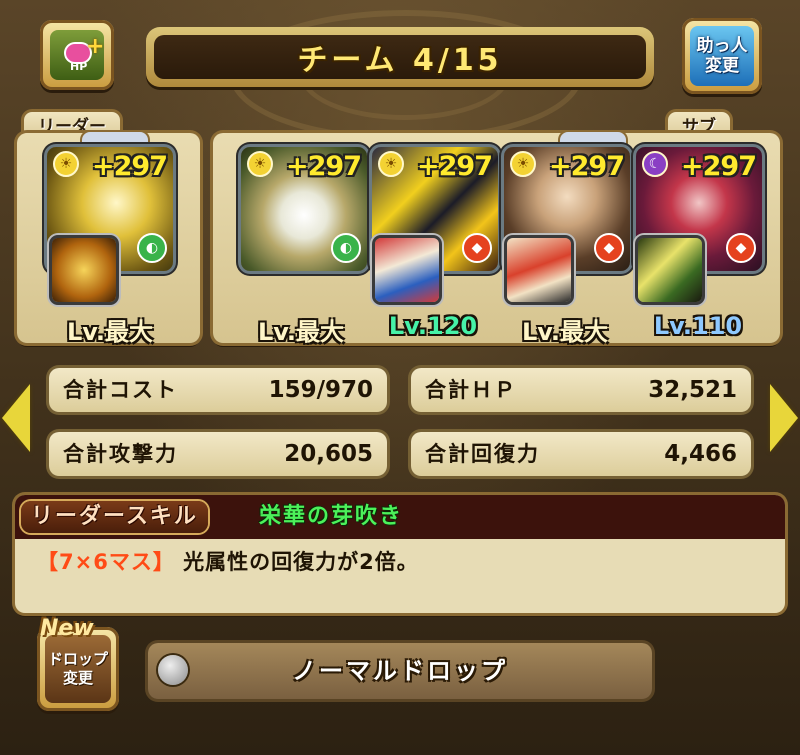 Image resolution: width=800 pixels, height=755 pixels. What do you see at coordinates (115, 139) in the screenshot?
I see `leader-star-tab` at bounding box center [115, 139].